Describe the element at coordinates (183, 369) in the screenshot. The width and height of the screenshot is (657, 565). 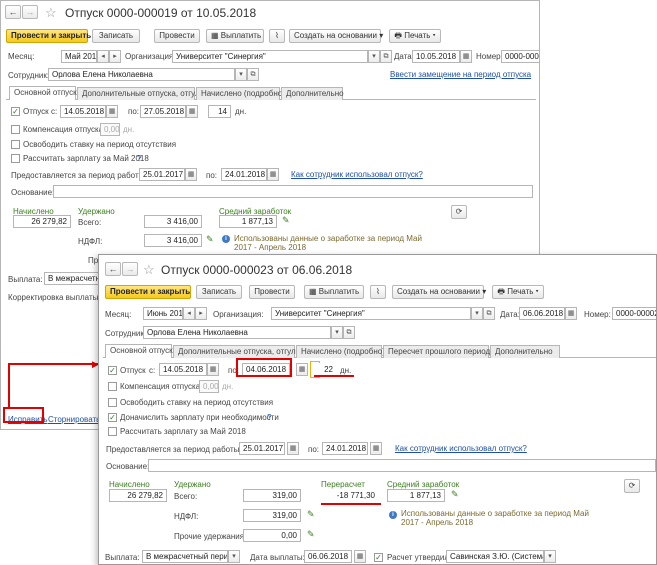
I see `from-date-field-2: 14.05.2018` at that location.